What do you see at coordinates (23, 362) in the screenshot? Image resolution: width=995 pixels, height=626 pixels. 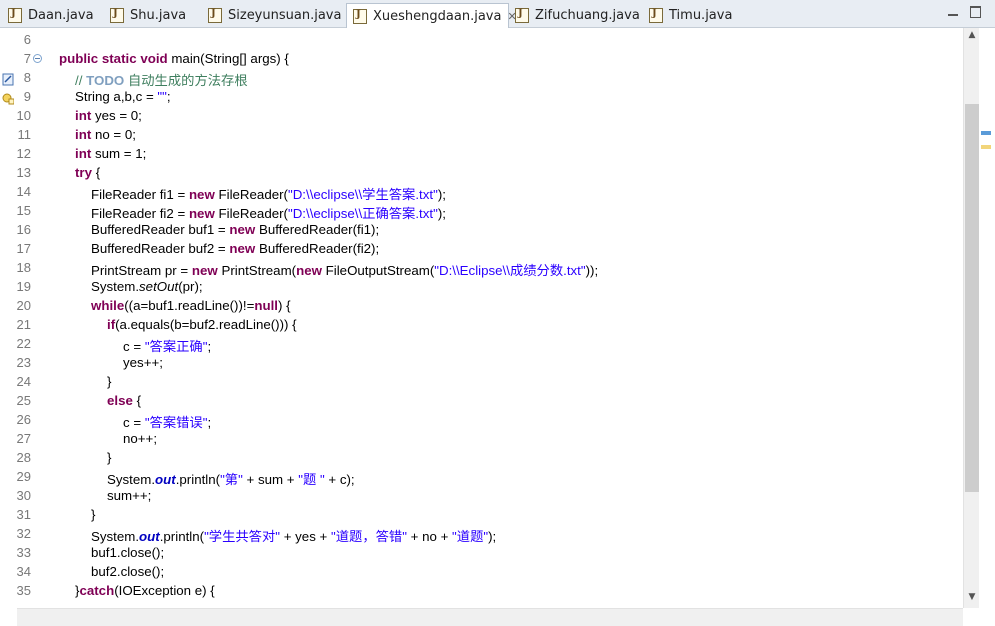 I see `line-number: 23` at bounding box center [23, 362].